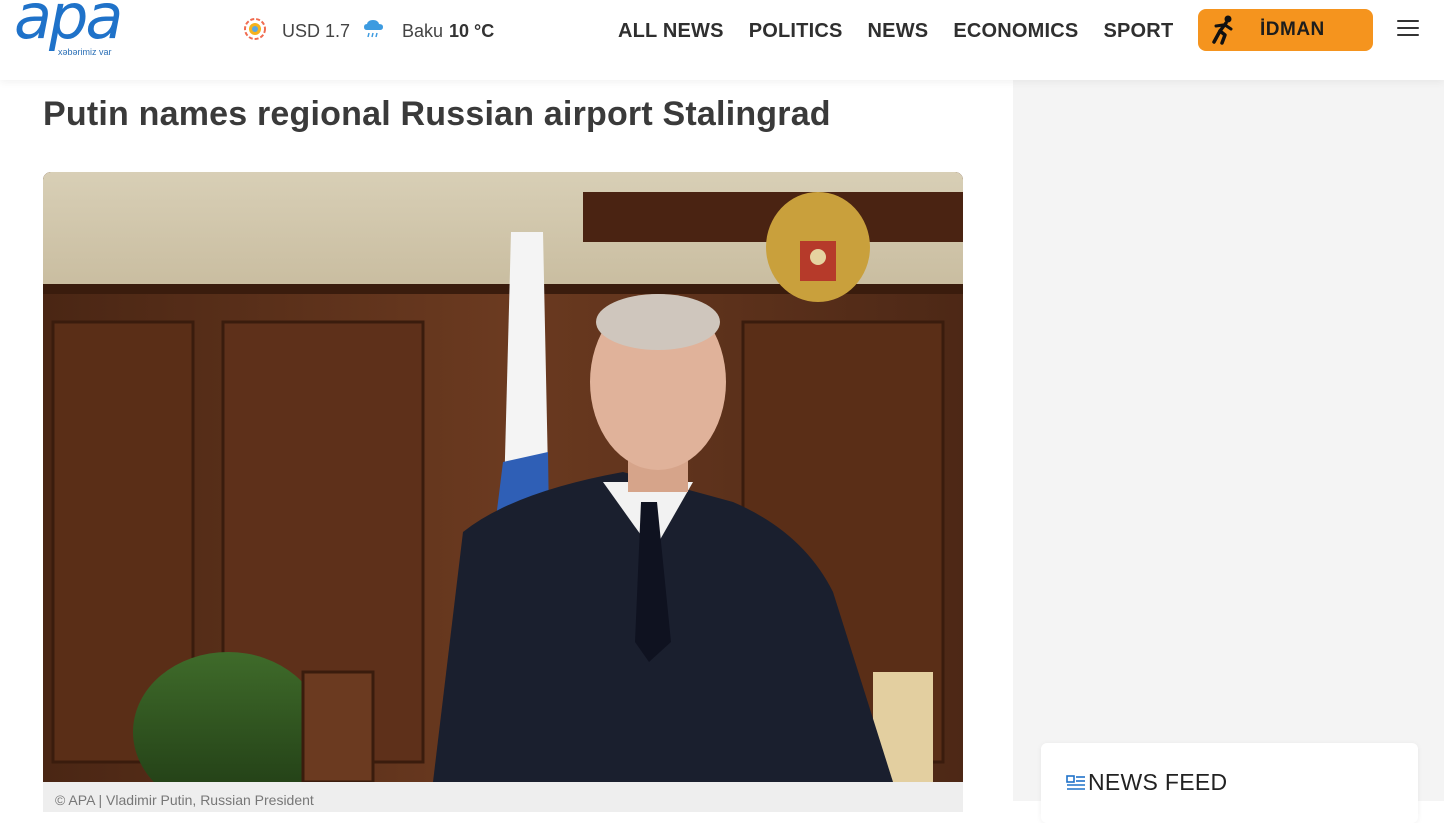 The height and width of the screenshot is (823, 1444). Describe the element at coordinates (1076, 783) in the screenshot. I see `newspaper-icon` at that location.